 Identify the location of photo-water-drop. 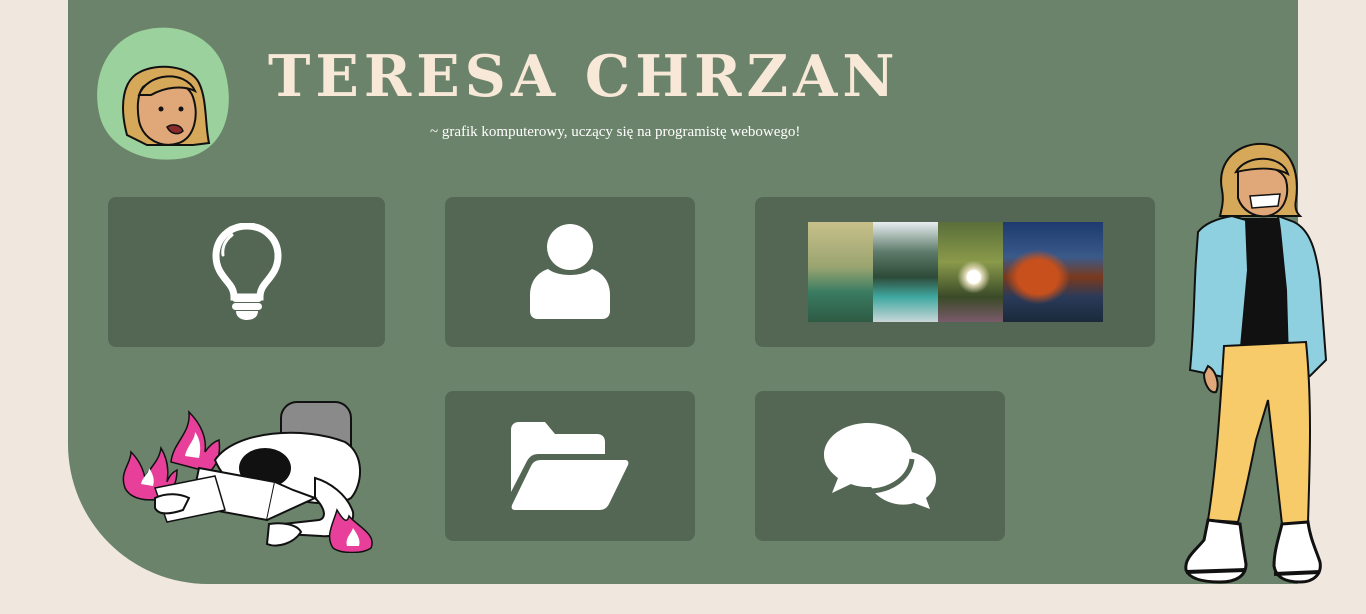
(840, 272).